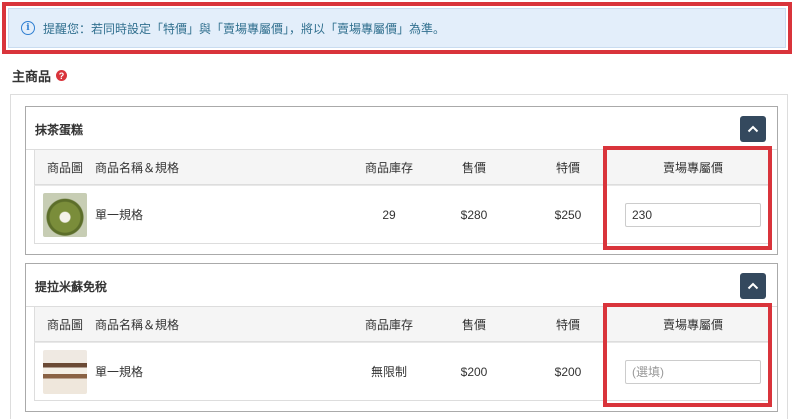  Describe the element at coordinates (62, 75) in the screenshot. I see `question-circle-icon: ?` at that location.